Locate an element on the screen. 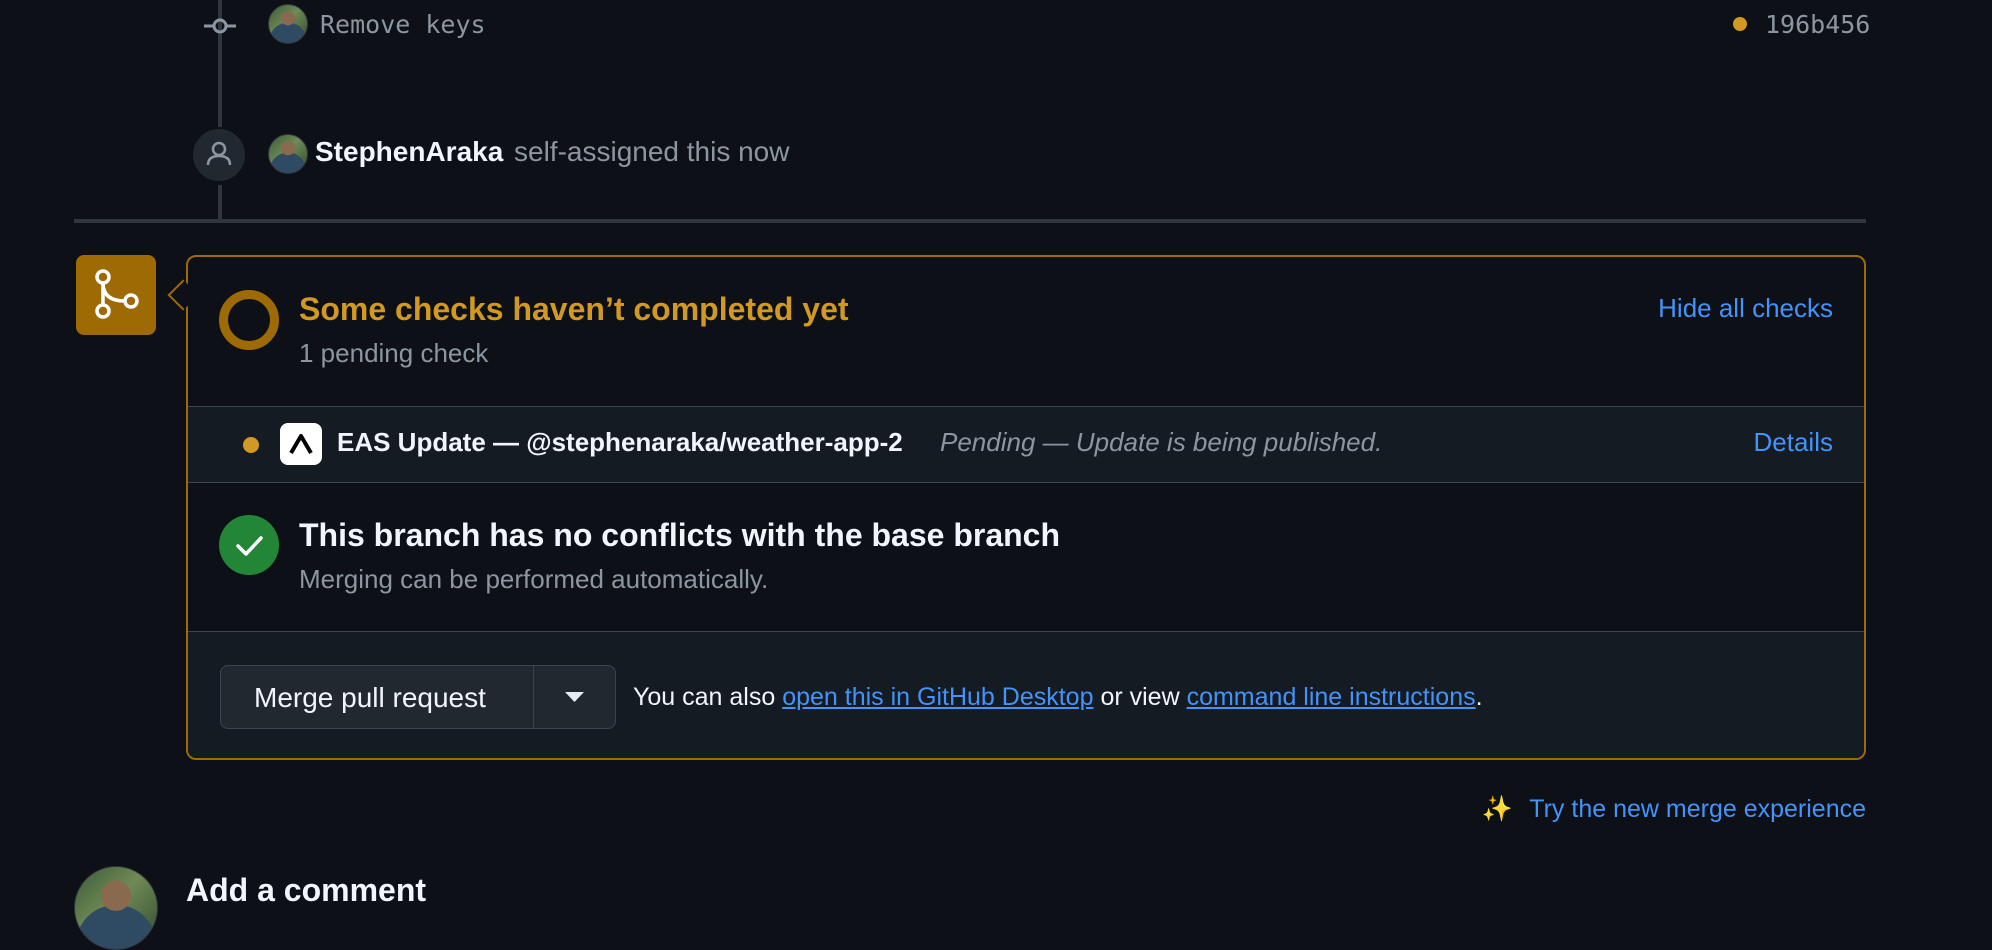 This screenshot has width=1992, height=950. timeline-line is located at coordinates (220, 202).